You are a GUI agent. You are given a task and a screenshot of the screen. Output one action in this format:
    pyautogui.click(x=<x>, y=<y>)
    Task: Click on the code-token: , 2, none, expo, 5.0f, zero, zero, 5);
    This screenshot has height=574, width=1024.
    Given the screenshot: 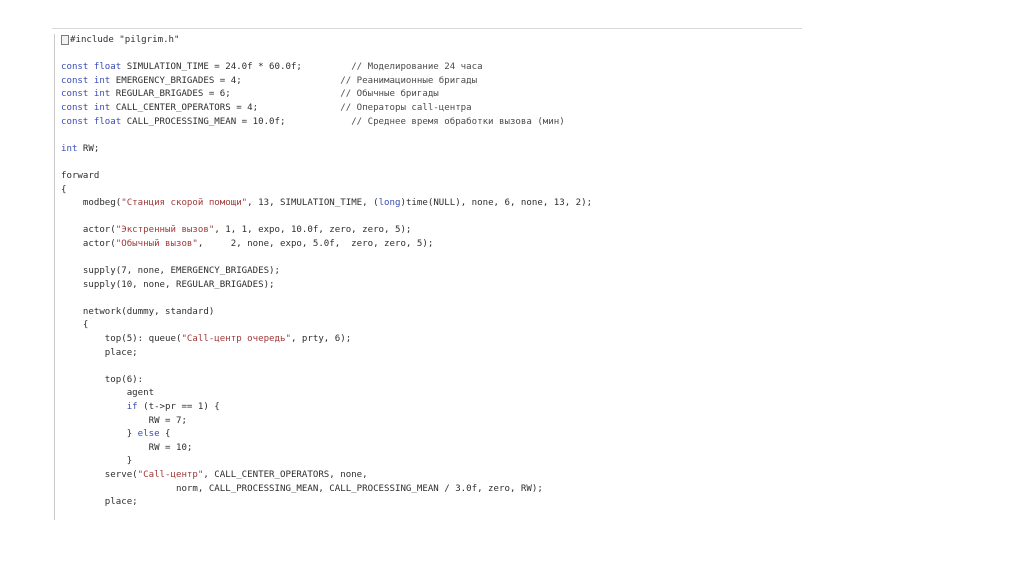 What is the action you would take?
    pyautogui.click(x=315, y=243)
    